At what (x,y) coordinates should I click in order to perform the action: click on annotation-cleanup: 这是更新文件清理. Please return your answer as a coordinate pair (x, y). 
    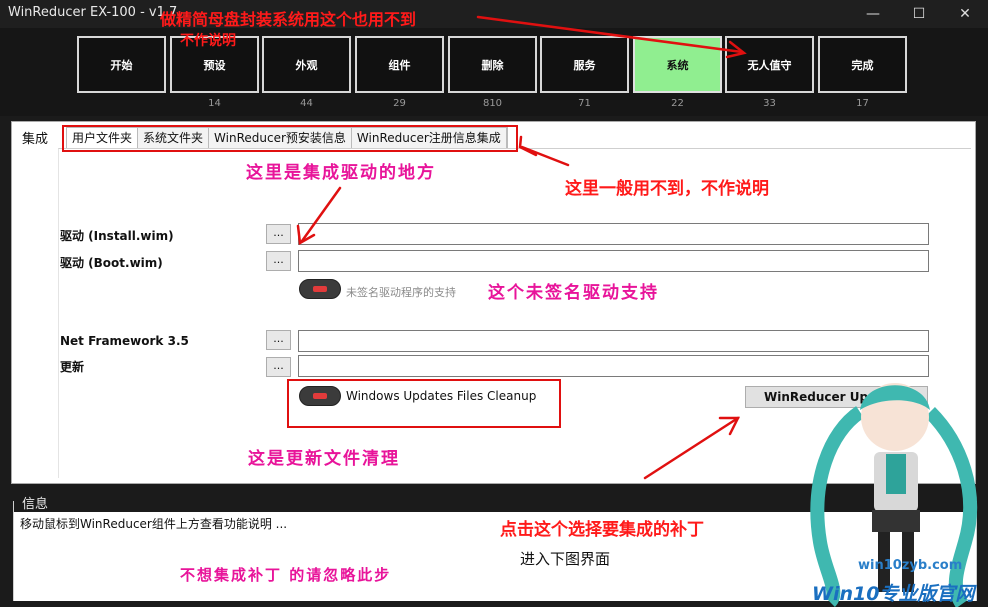
    Looking at the image, I should click on (324, 459).